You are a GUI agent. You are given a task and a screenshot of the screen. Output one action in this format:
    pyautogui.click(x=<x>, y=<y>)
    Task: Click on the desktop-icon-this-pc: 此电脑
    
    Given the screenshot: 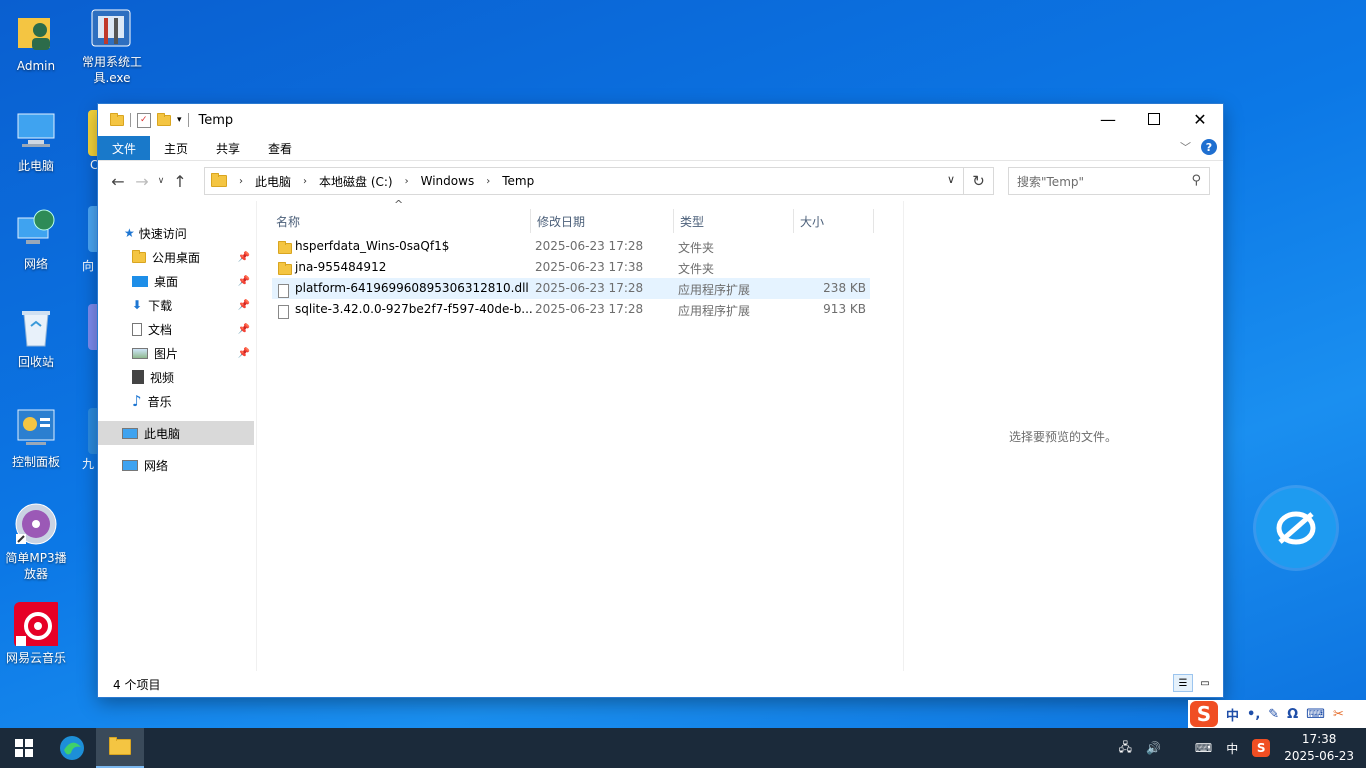 What is the action you would take?
    pyautogui.click(x=36, y=142)
    